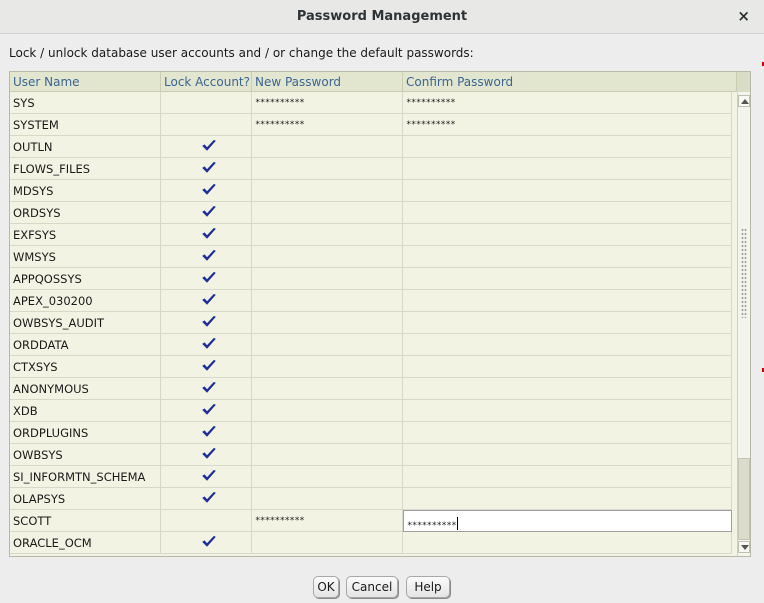 Image resolution: width=764 pixels, height=603 pixels. I want to click on table-row: SYS ********** **********, so click(371, 103).